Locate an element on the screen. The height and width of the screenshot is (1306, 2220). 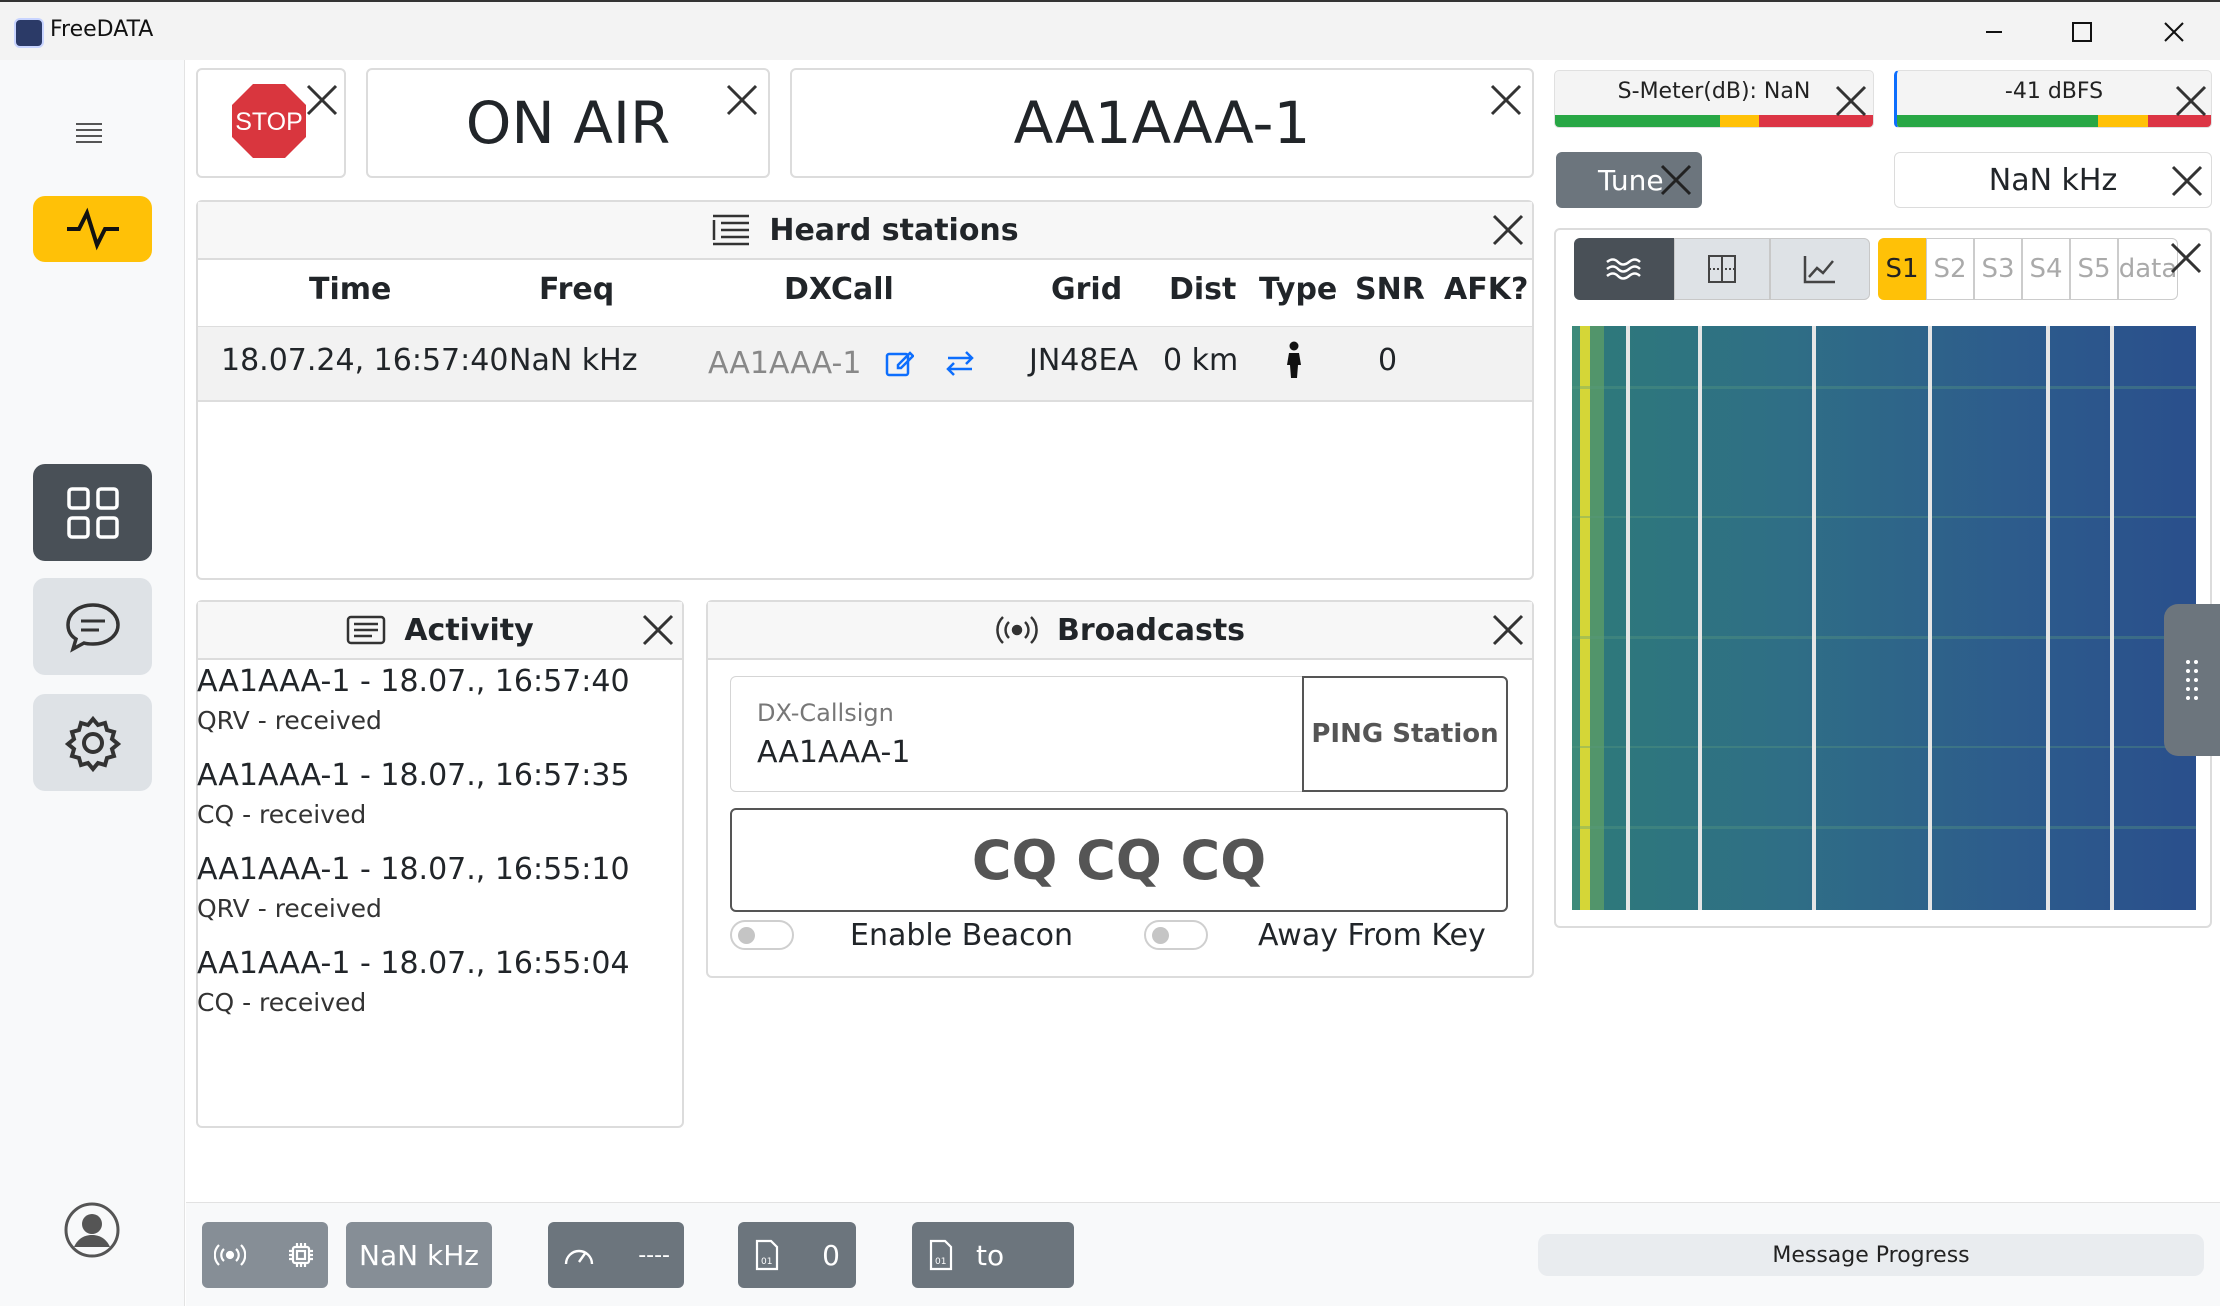
app-logo-icon is located at coordinates (29, 33).